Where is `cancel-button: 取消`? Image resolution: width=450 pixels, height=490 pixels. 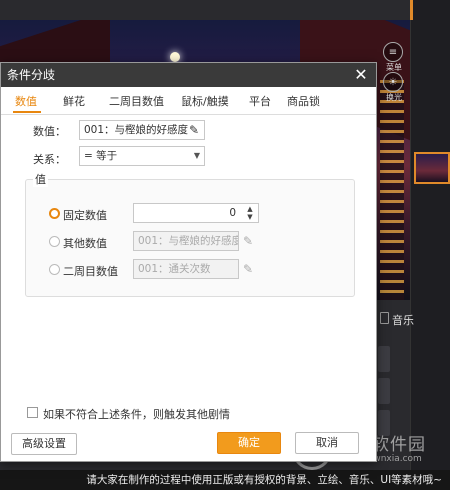
cancel-button: 取消 is located at coordinates (327, 443).